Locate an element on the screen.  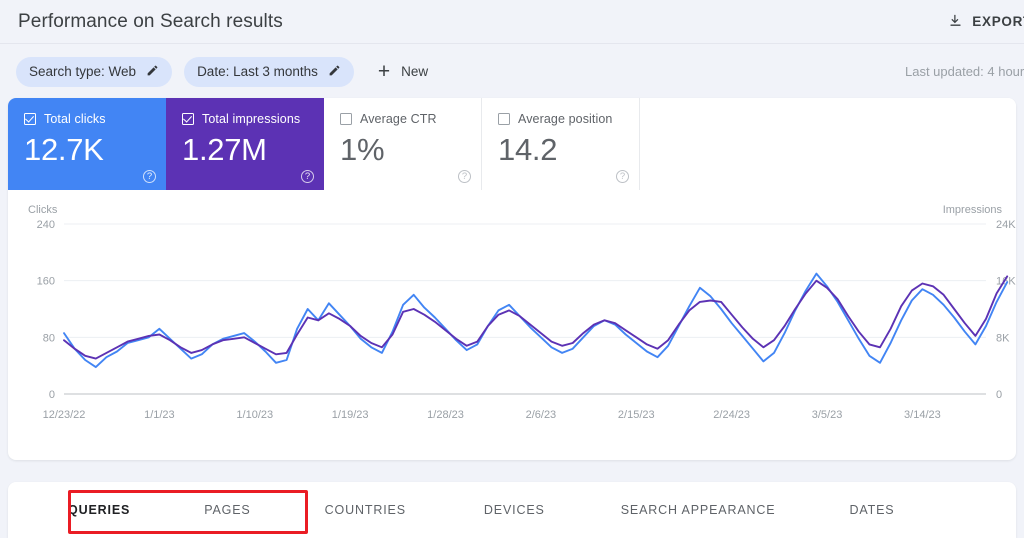
tab-queries: QUERIES is located at coordinates (99, 510).